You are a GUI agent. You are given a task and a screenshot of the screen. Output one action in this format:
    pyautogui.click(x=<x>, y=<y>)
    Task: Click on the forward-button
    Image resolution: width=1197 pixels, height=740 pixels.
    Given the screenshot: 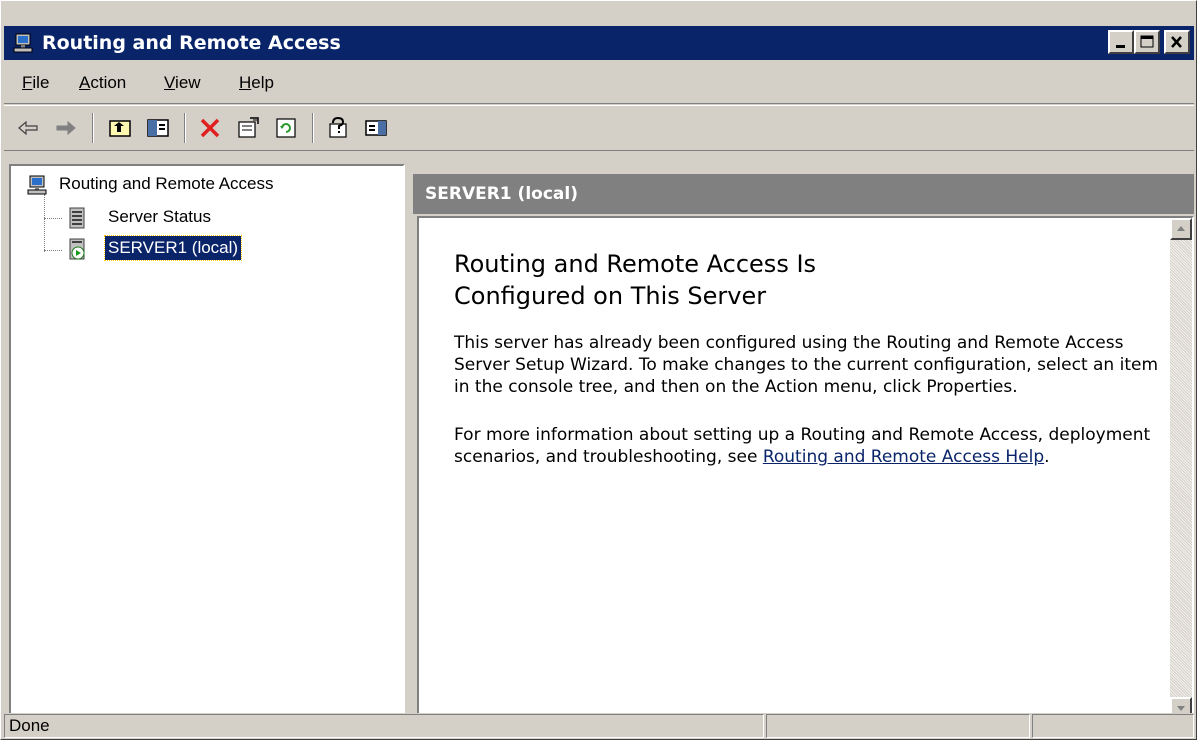 What is the action you would take?
    pyautogui.click(x=66, y=128)
    